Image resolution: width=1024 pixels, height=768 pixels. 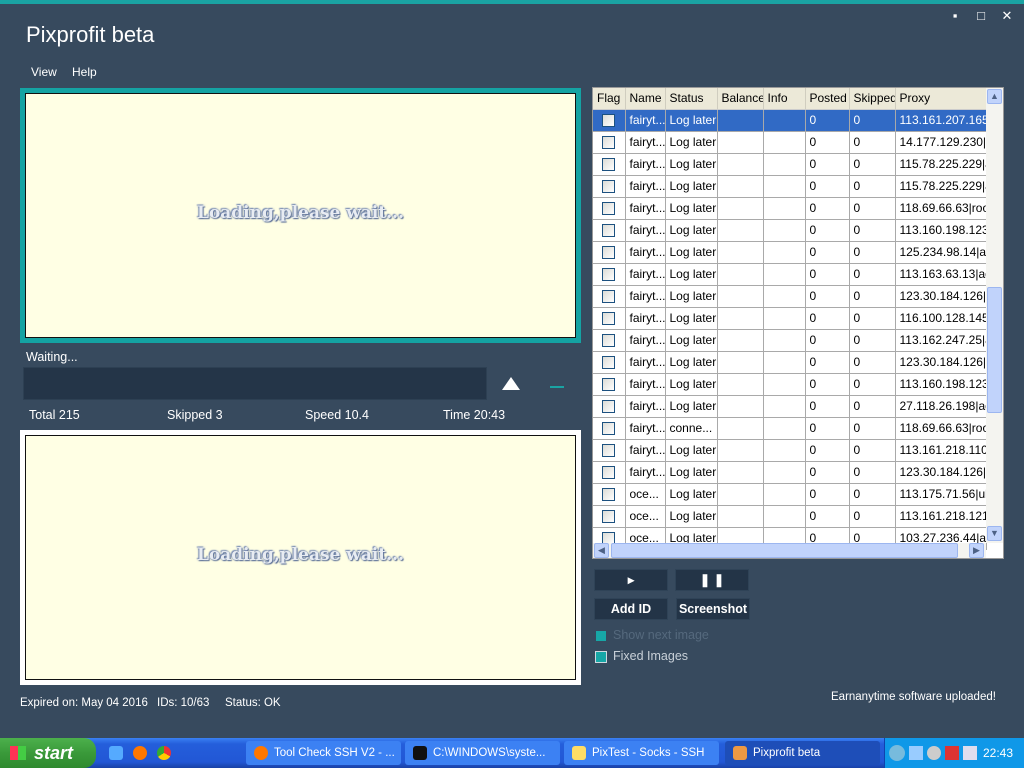 I want to click on task-pixtest: PixTest - Socks - SSH, so click(x=641, y=753).